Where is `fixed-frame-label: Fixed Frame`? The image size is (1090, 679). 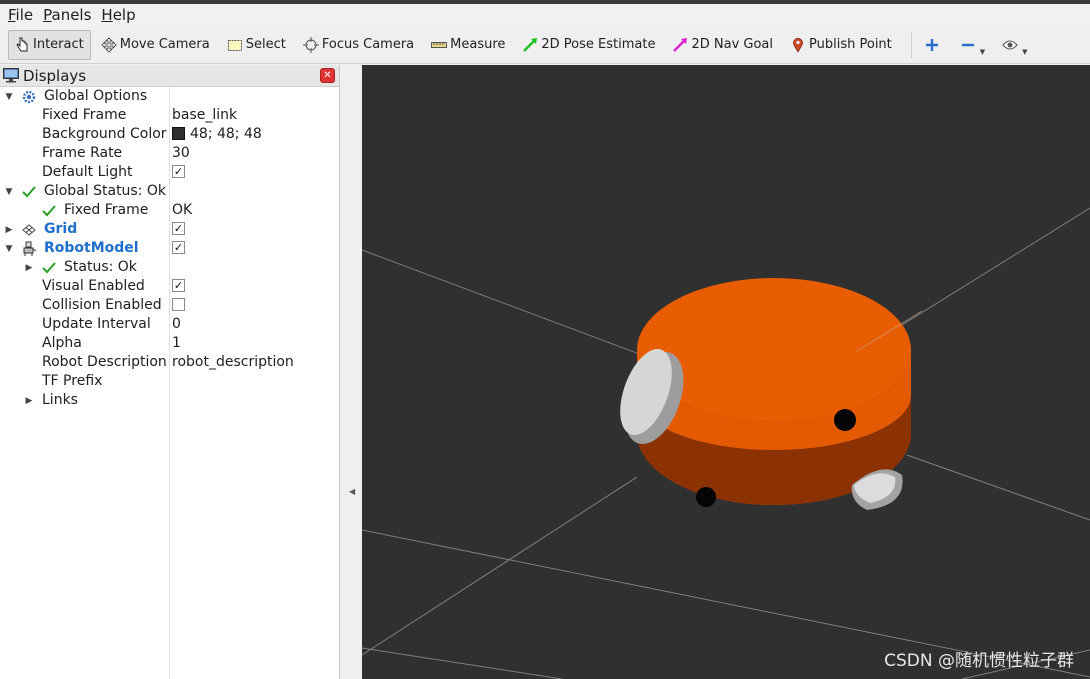 fixed-frame-label: Fixed Frame is located at coordinates (84, 115).